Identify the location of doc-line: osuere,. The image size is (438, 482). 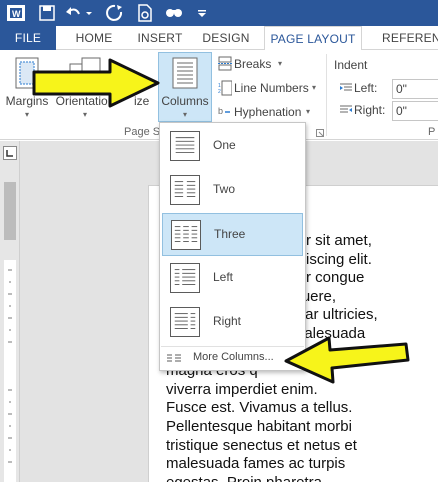
(311, 296).